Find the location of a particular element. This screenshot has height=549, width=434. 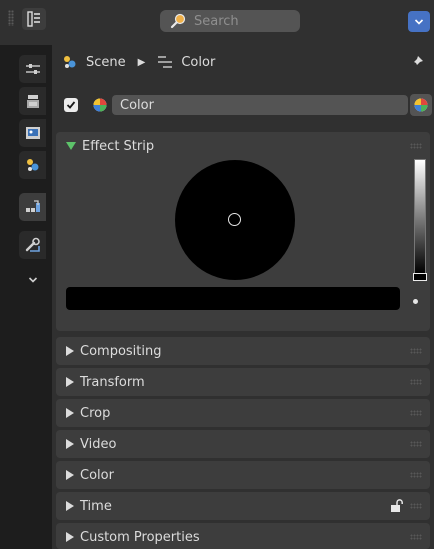

tab-modifiers is located at coordinates (32, 245).